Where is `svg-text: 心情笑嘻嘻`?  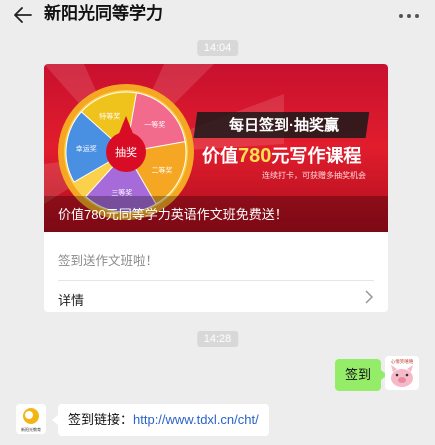 svg-text: 心情笑嘻嘻 is located at coordinates (402, 361).